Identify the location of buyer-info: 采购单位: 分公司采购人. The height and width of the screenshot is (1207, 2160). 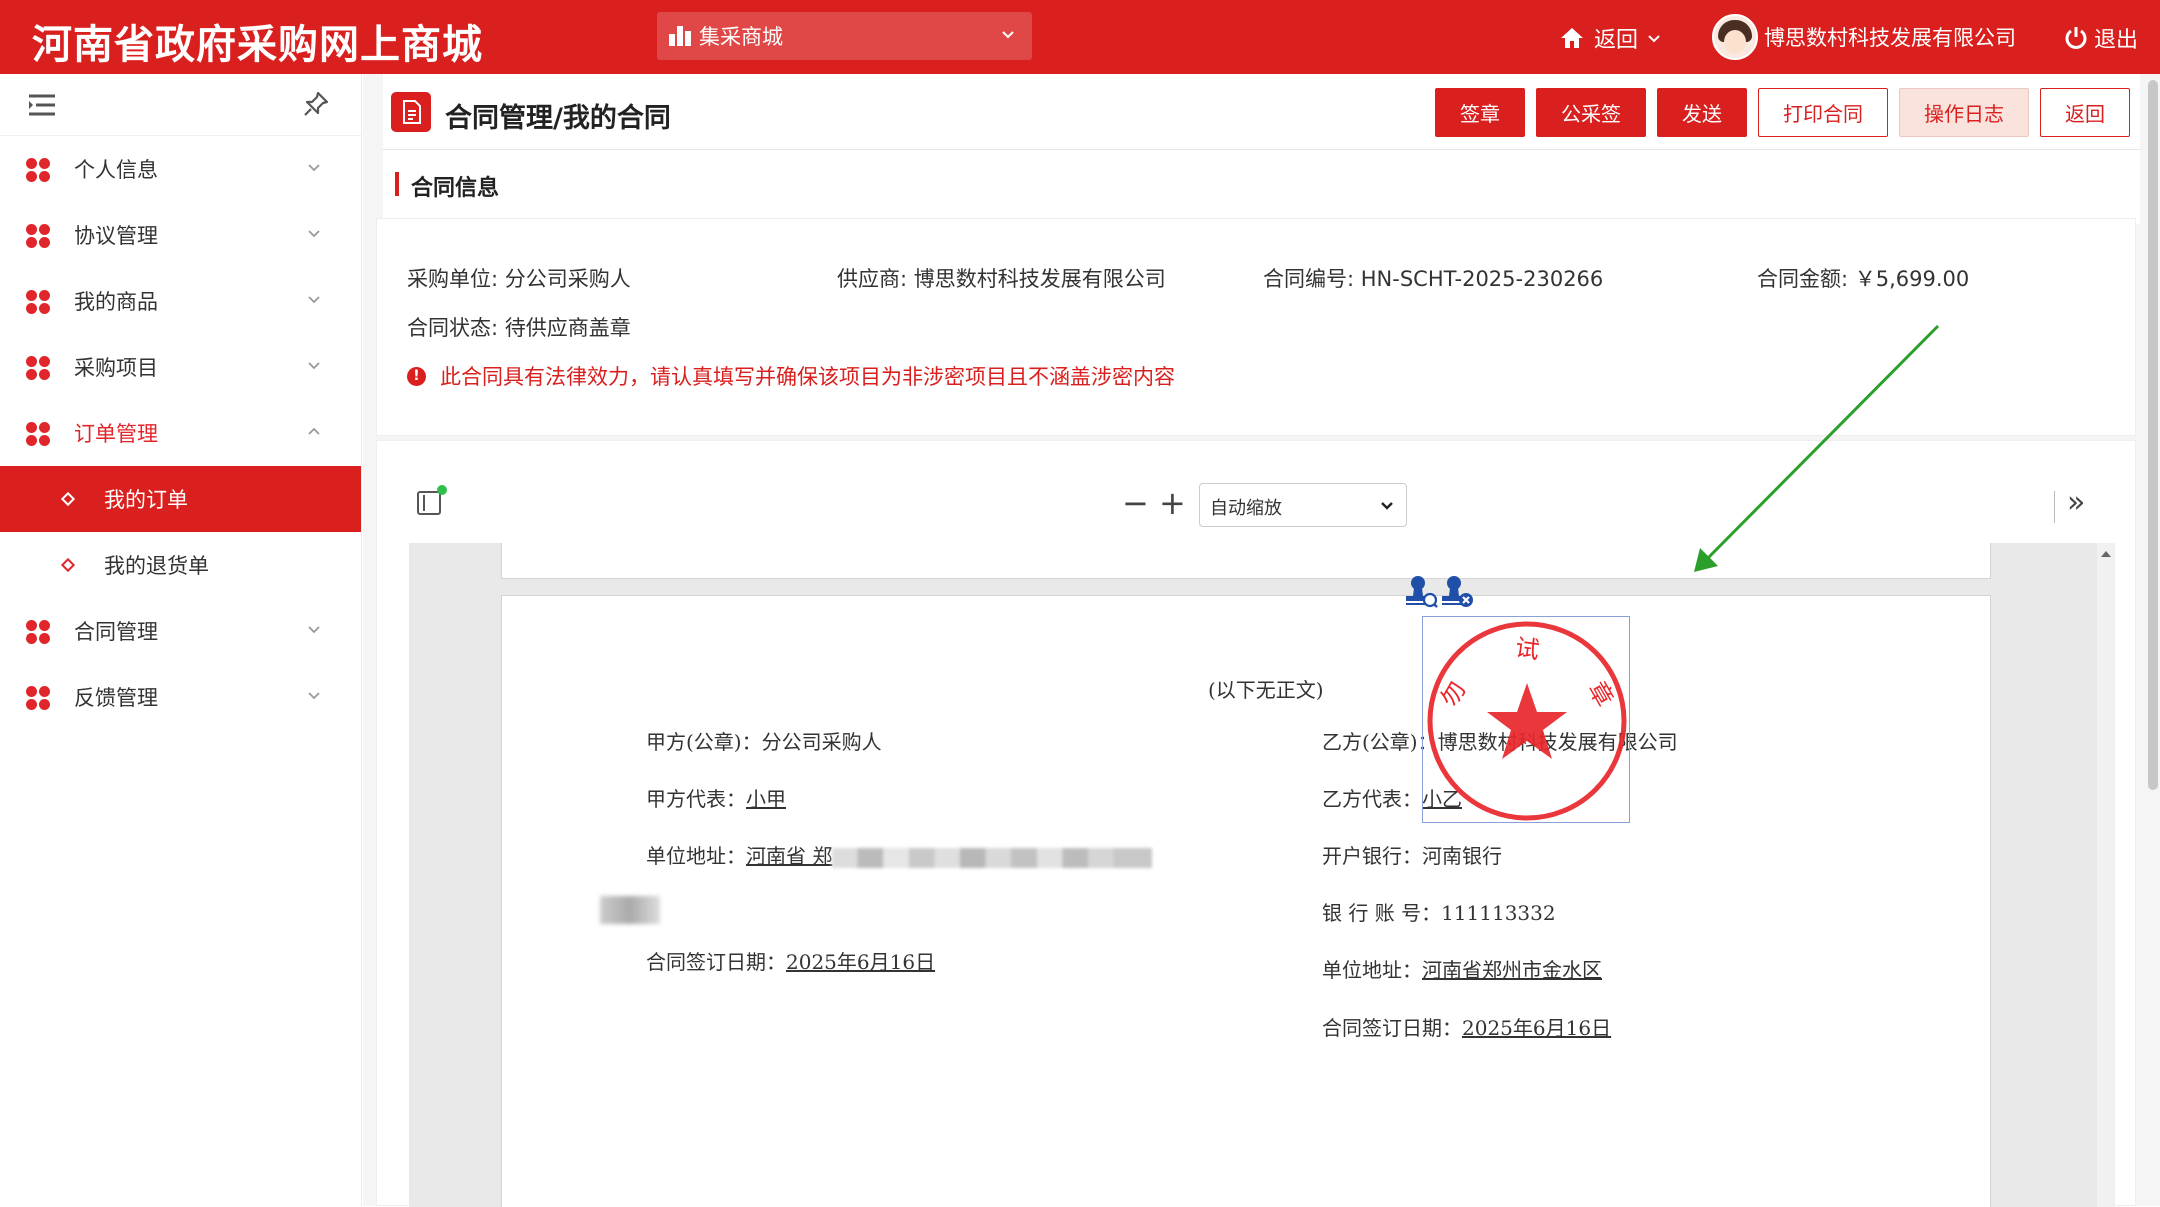
(519, 279).